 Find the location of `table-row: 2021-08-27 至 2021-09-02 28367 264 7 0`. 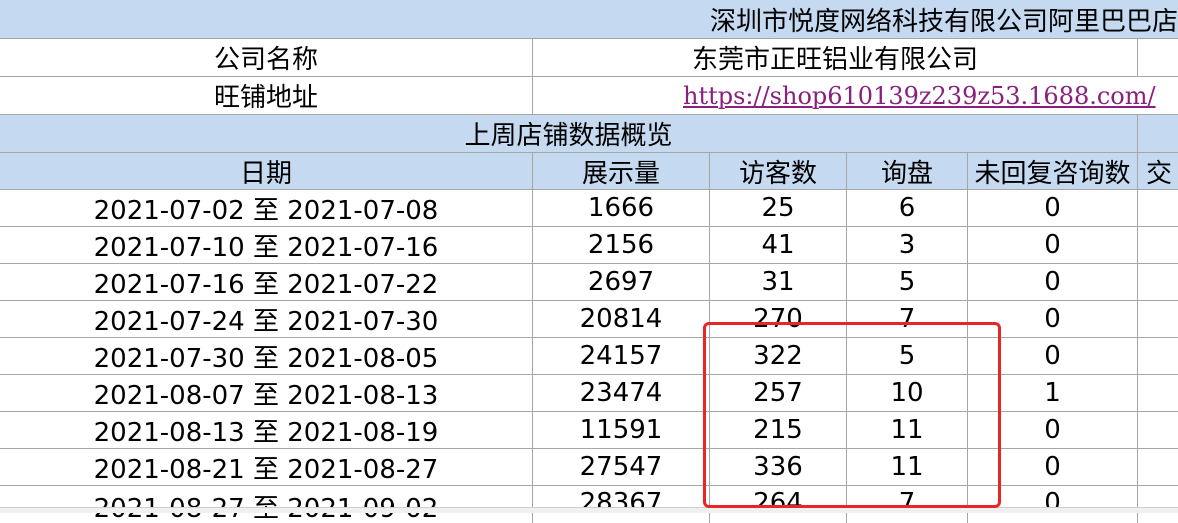

table-row: 2021-08-27 至 2021-09-02 28367 264 7 0 is located at coordinates (589, 504).